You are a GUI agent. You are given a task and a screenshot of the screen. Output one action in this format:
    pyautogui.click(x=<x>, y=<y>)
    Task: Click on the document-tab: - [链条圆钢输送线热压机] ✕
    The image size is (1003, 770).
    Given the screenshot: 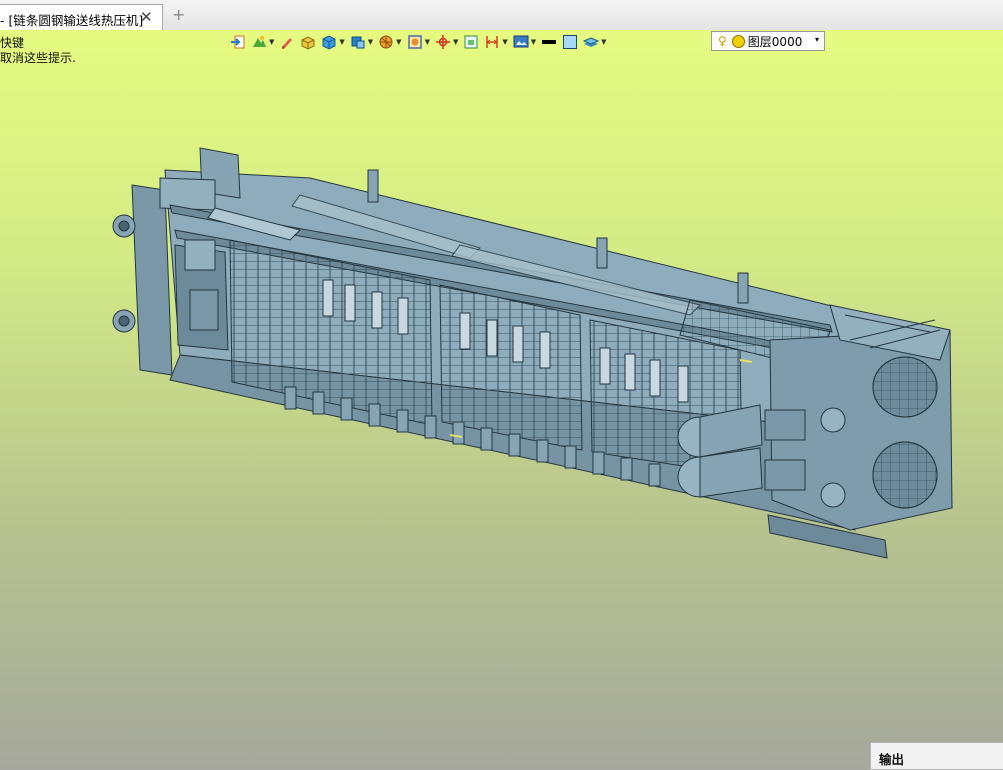 What is the action you would take?
    pyautogui.click(x=81, y=17)
    